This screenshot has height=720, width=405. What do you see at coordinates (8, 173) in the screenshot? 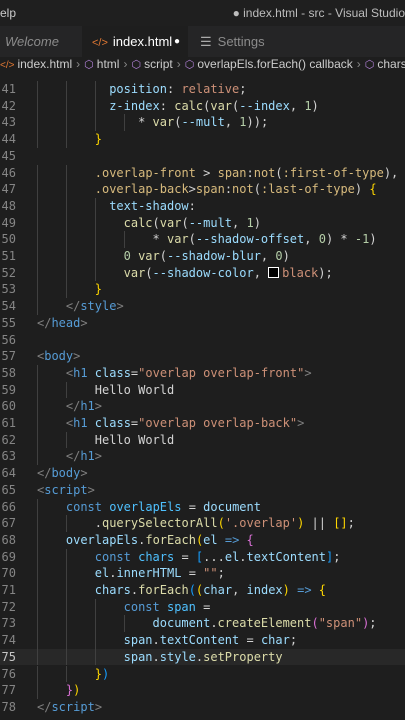
I see `line-number: 46` at bounding box center [8, 173].